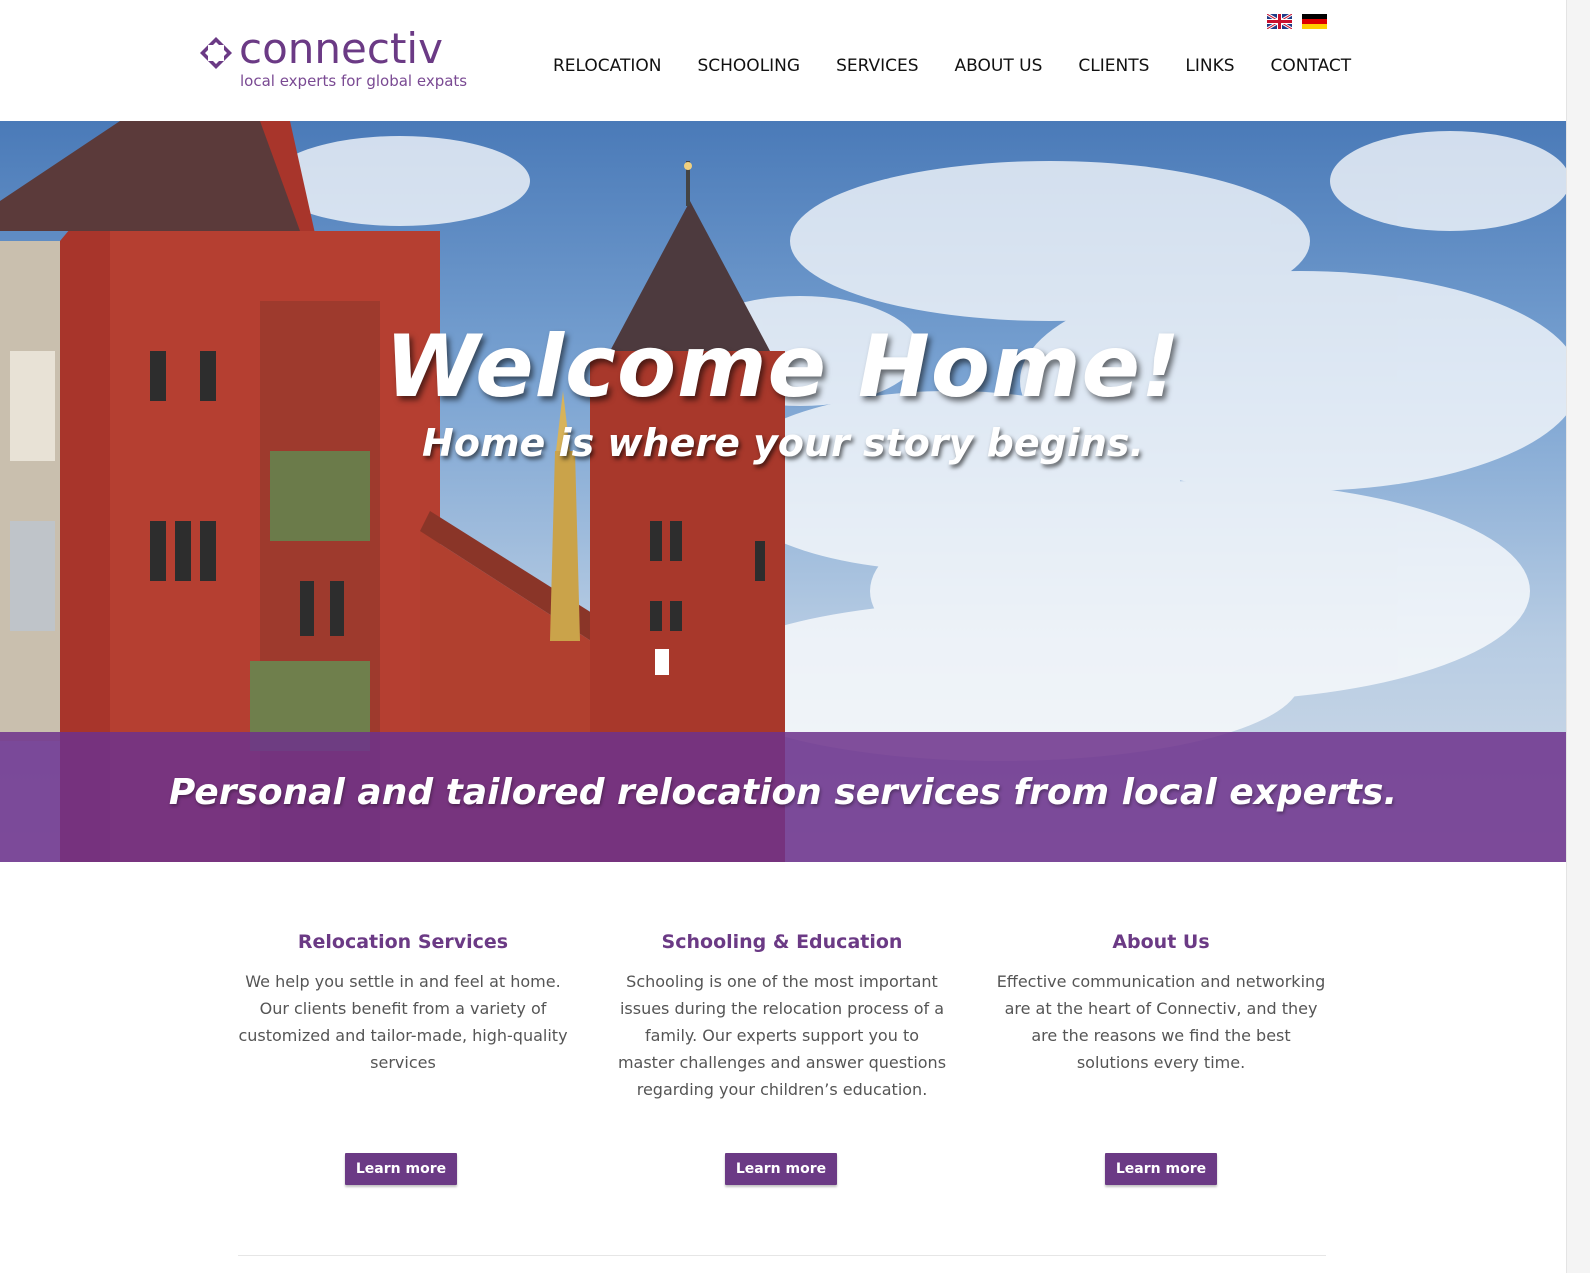 The width and height of the screenshot is (1590, 1273). What do you see at coordinates (1209, 66) in the screenshot?
I see `nav-links: LINKS` at bounding box center [1209, 66].